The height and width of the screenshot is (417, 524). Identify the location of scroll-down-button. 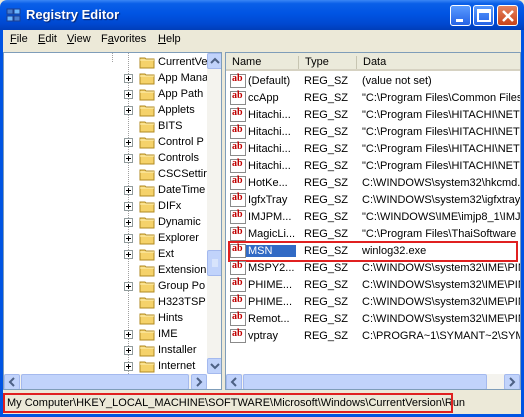
(214, 366).